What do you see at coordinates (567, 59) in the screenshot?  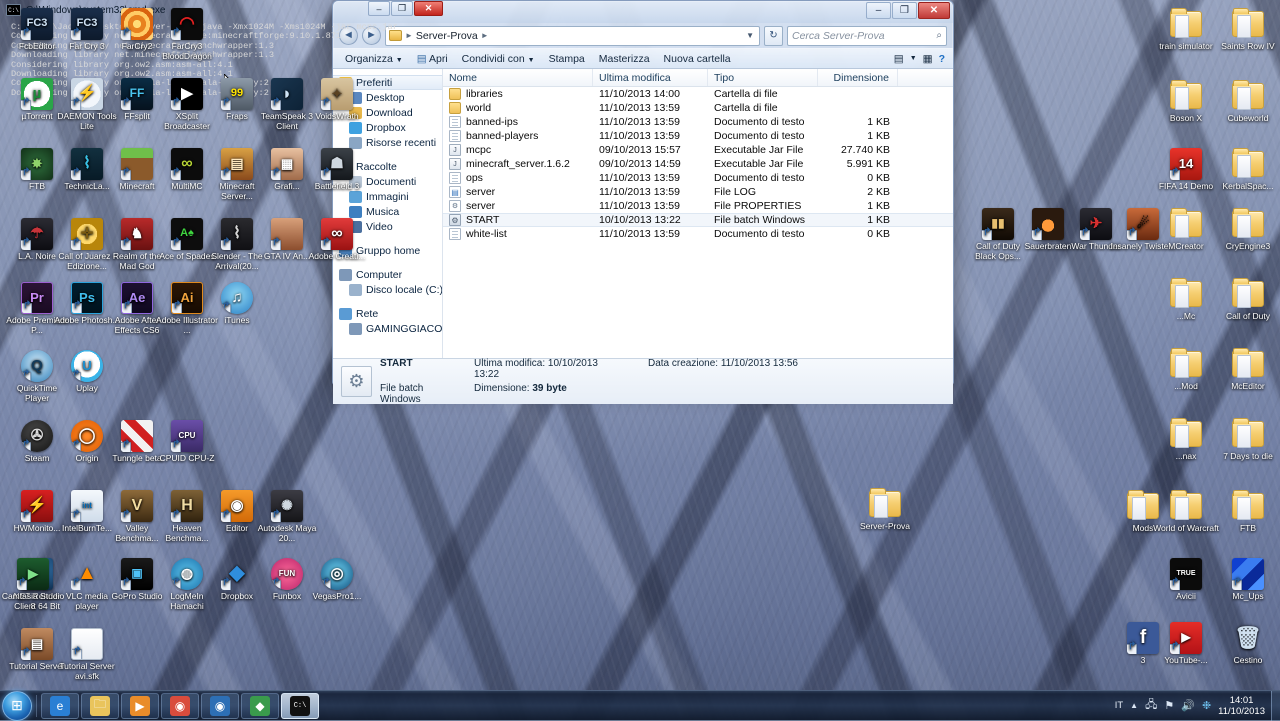 I see `print-button: Stampa` at bounding box center [567, 59].